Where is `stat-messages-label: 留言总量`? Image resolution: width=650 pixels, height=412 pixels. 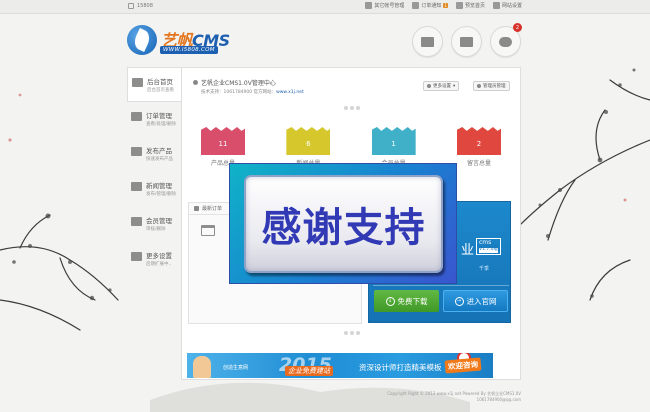
stat-messages-label: 留言总量 is located at coordinates (478, 163).